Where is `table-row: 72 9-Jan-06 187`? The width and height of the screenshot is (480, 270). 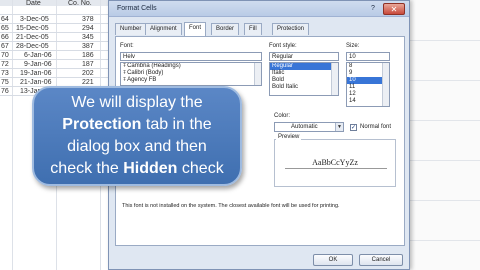 table-row: 72 9-Jan-06 187 is located at coordinates (60, 64).